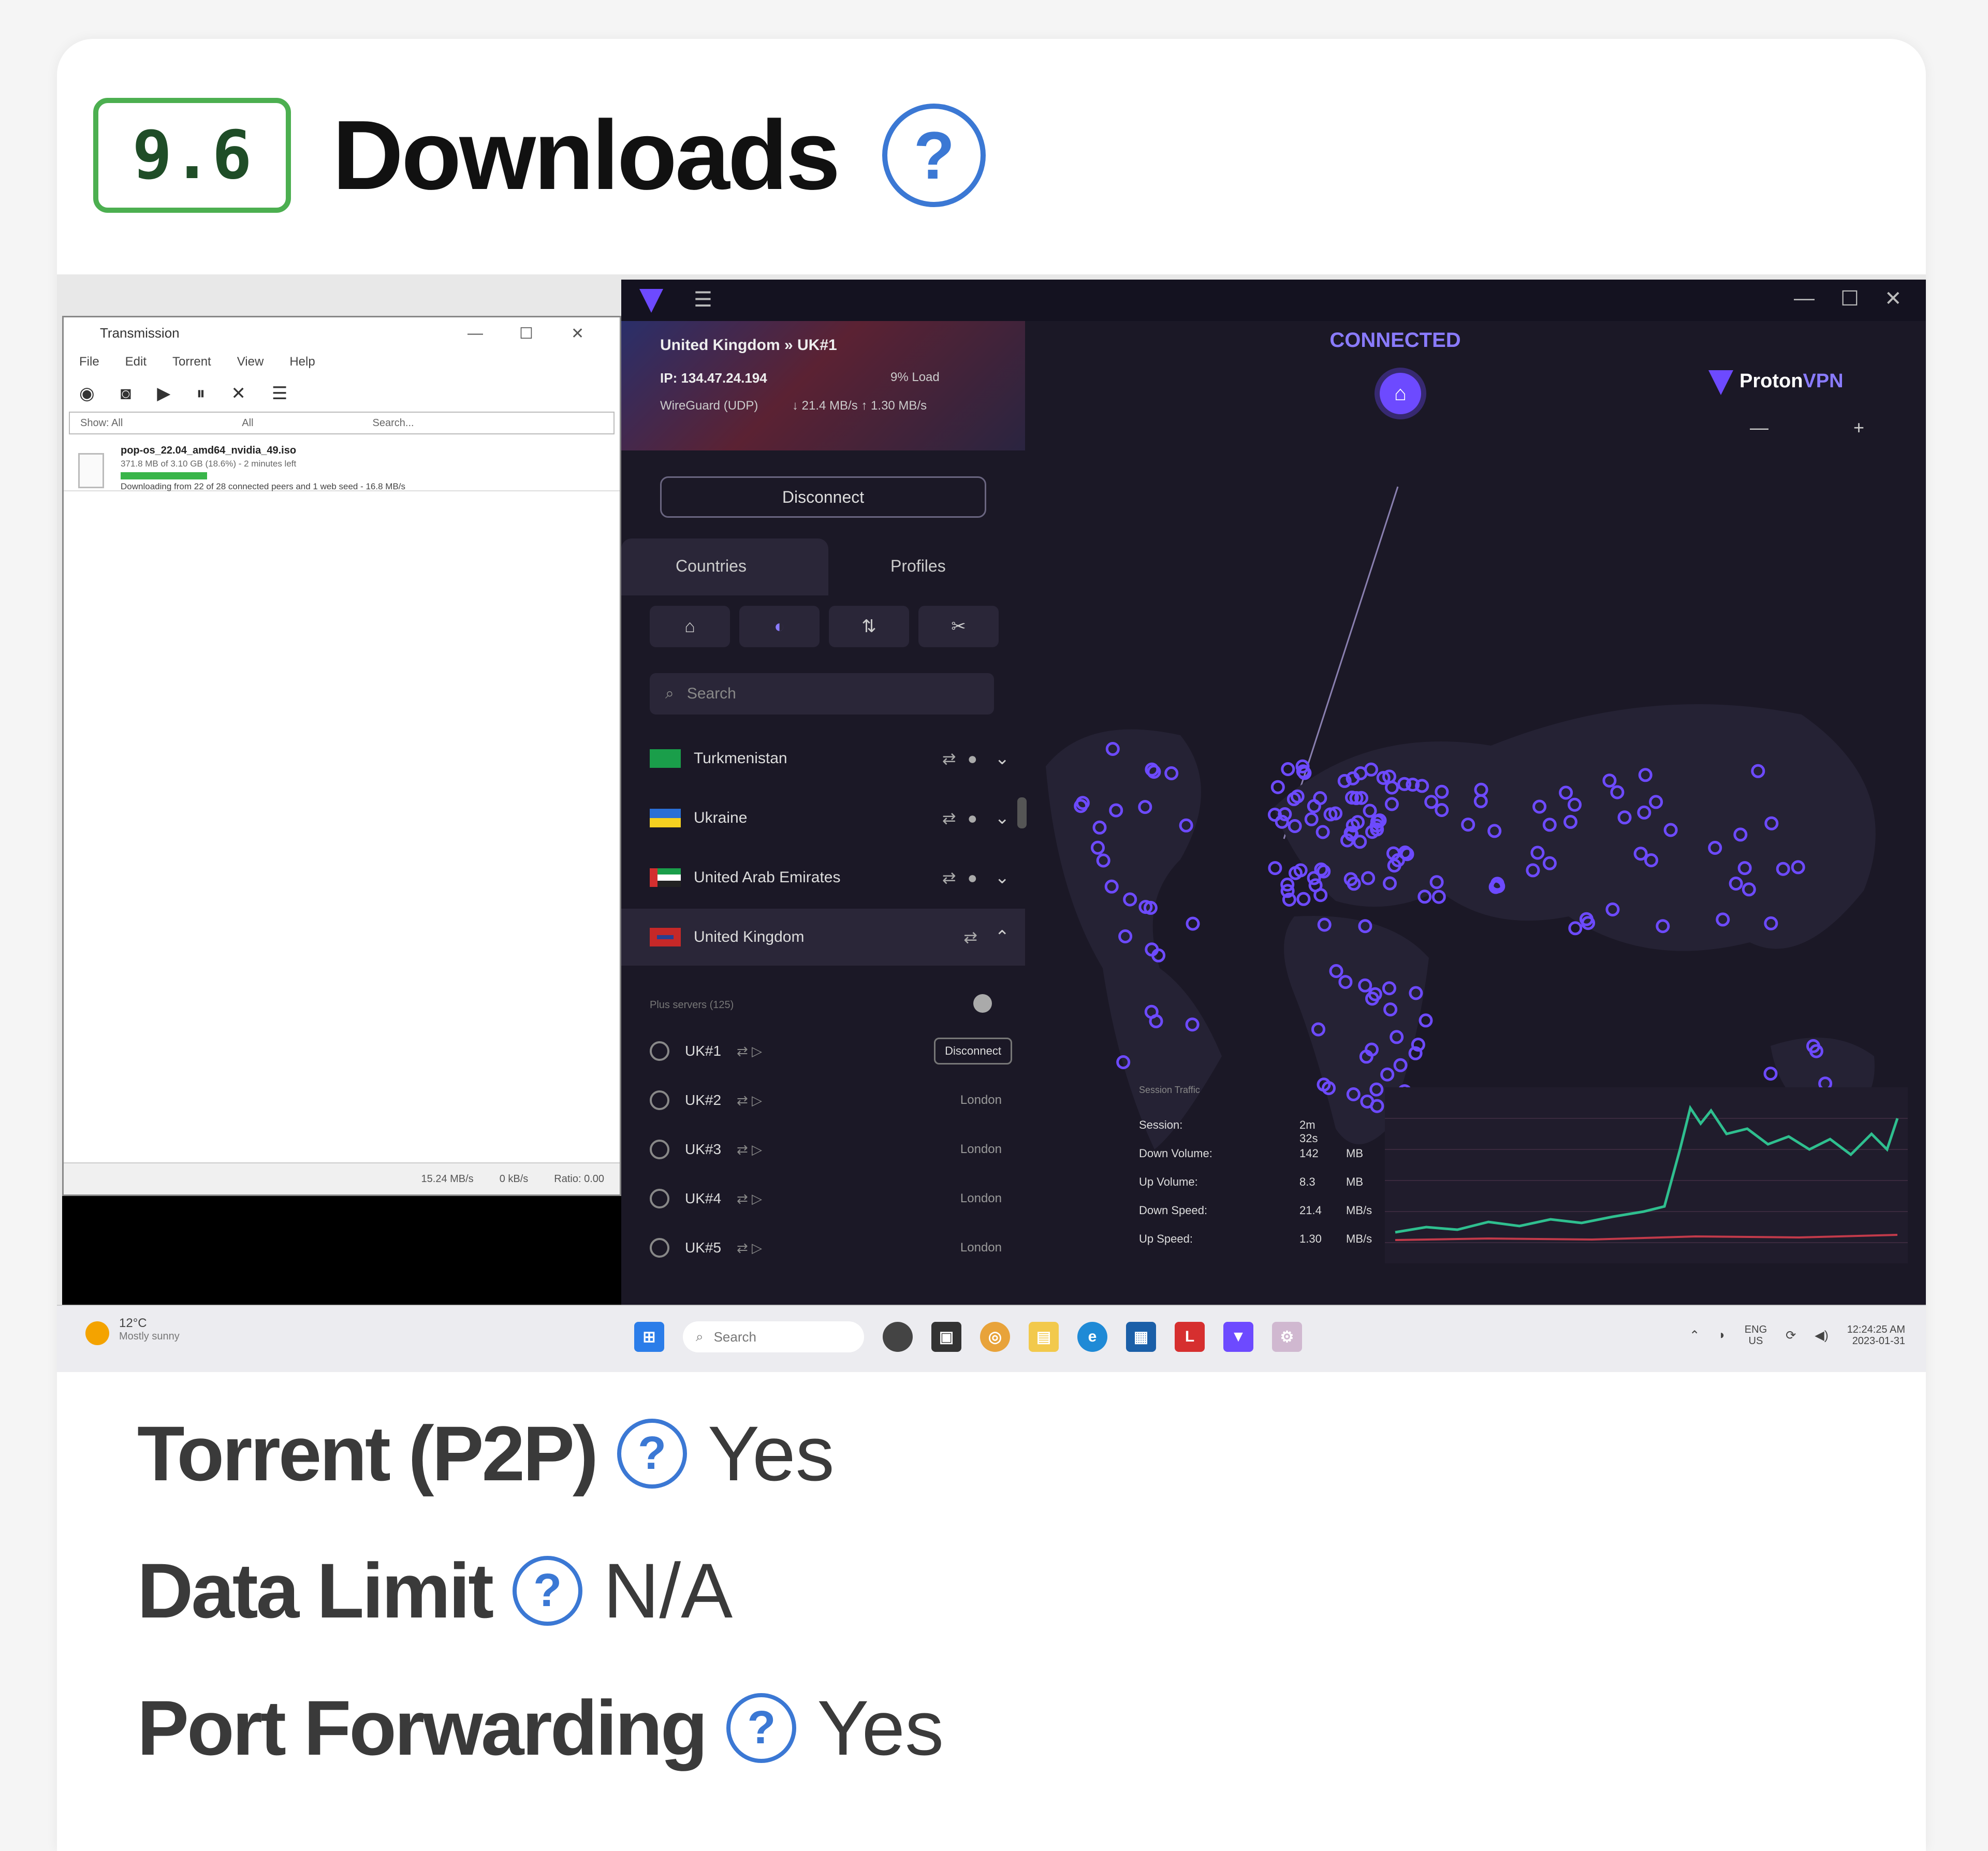 This screenshot has width=1988, height=1851. I want to click on country-search-input: ⌕ Search, so click(822, 694).